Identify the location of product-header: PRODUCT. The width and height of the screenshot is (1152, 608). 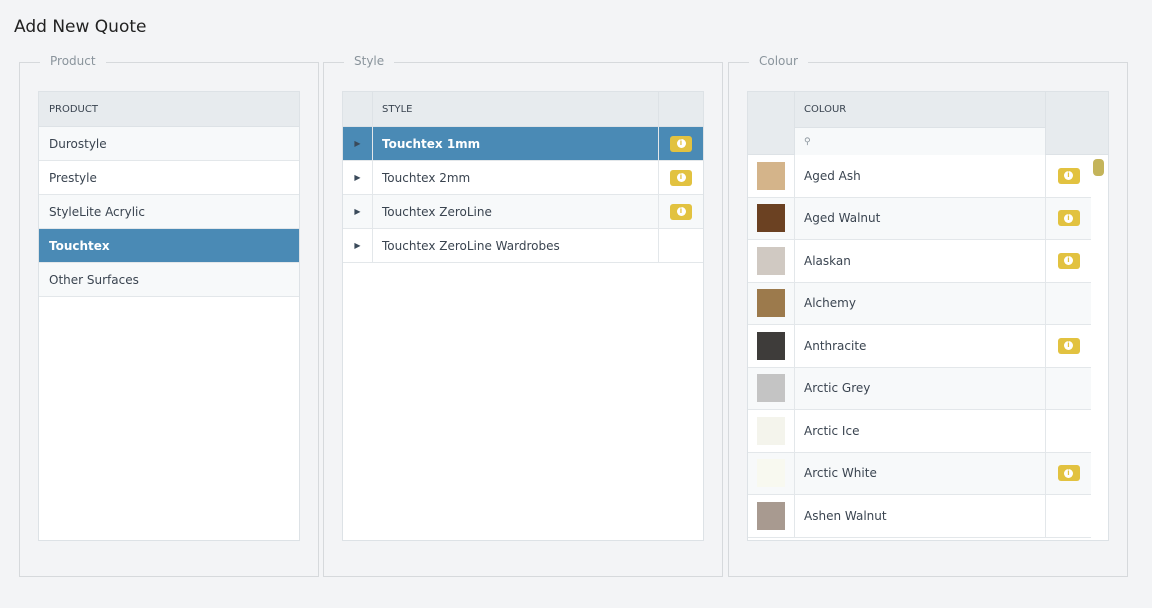
(169, 109).